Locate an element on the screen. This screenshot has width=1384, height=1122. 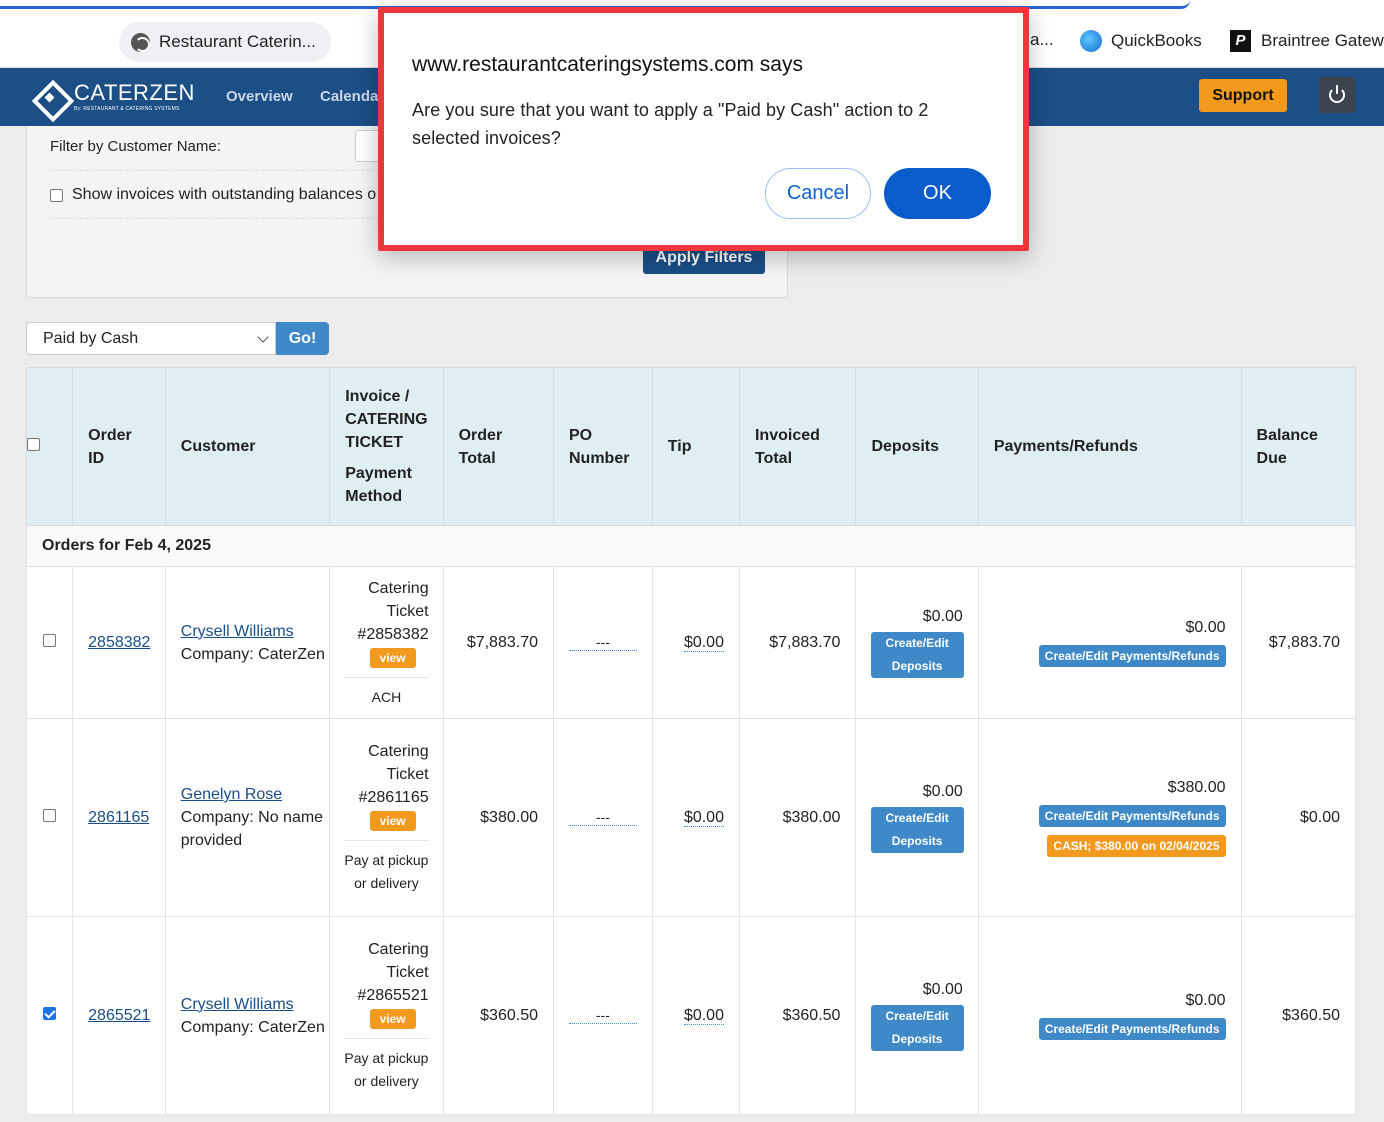
ticket-number: #2865521 is located at coordinates (393, 995).